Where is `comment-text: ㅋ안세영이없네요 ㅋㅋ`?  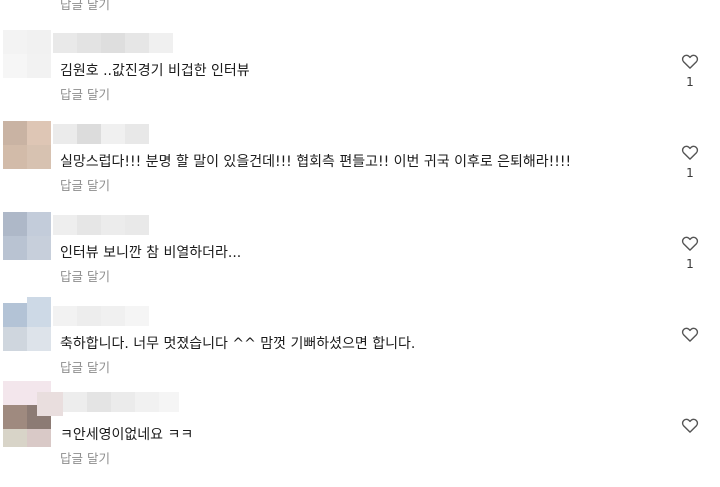 comment-text: ㅋ안세영이없네요 ㅋㅋ is located at coordinates (127, 435).